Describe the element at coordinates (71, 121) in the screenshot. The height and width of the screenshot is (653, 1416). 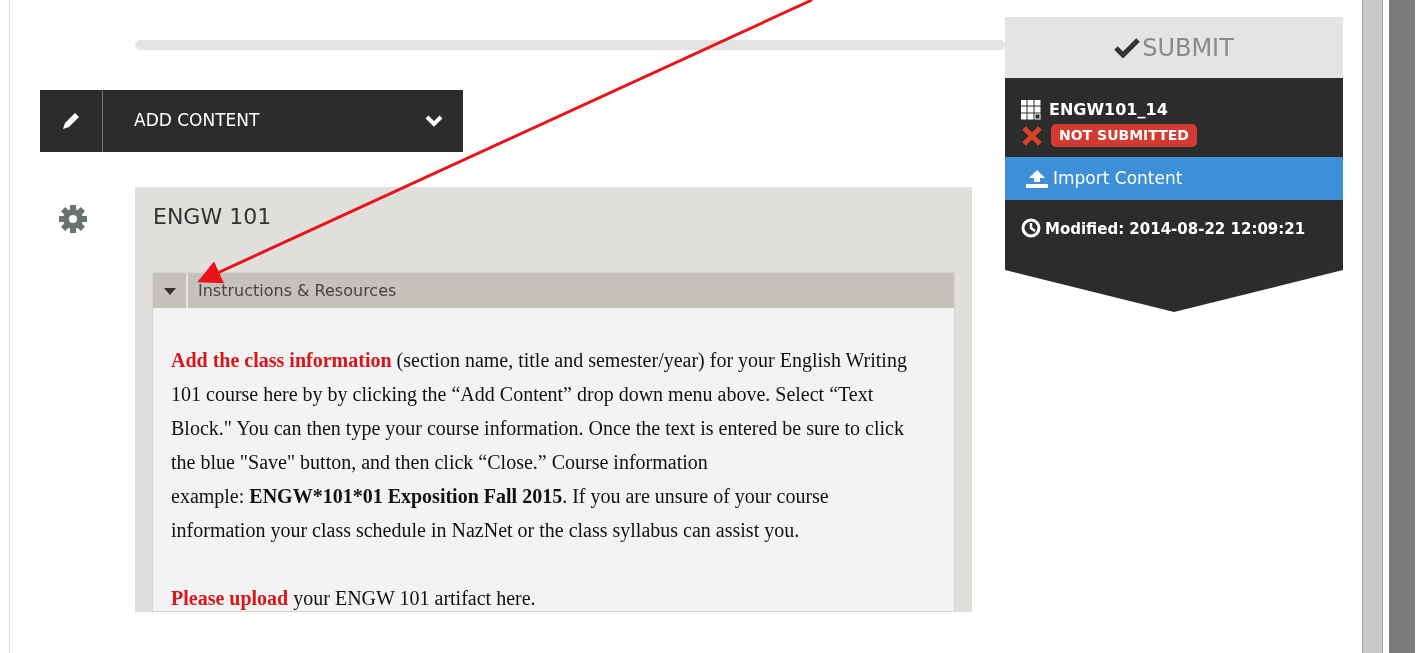
I see `pencil-icon` at that location.